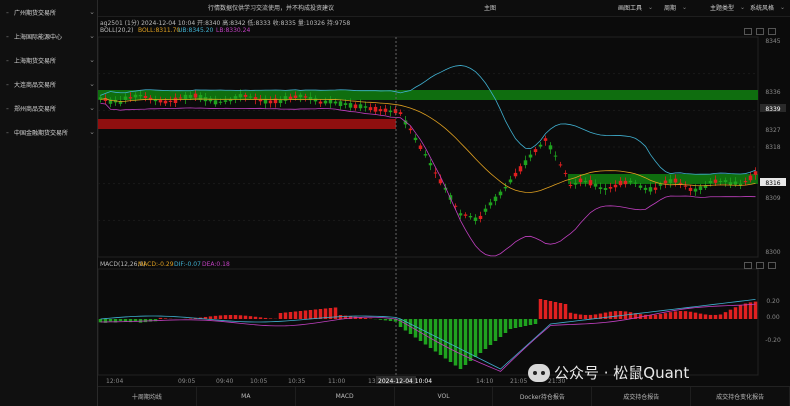 The height and width of the screenshot is (406, 790). I want to click on menu-3: 系统风格 ⌄, so click(767, 7).